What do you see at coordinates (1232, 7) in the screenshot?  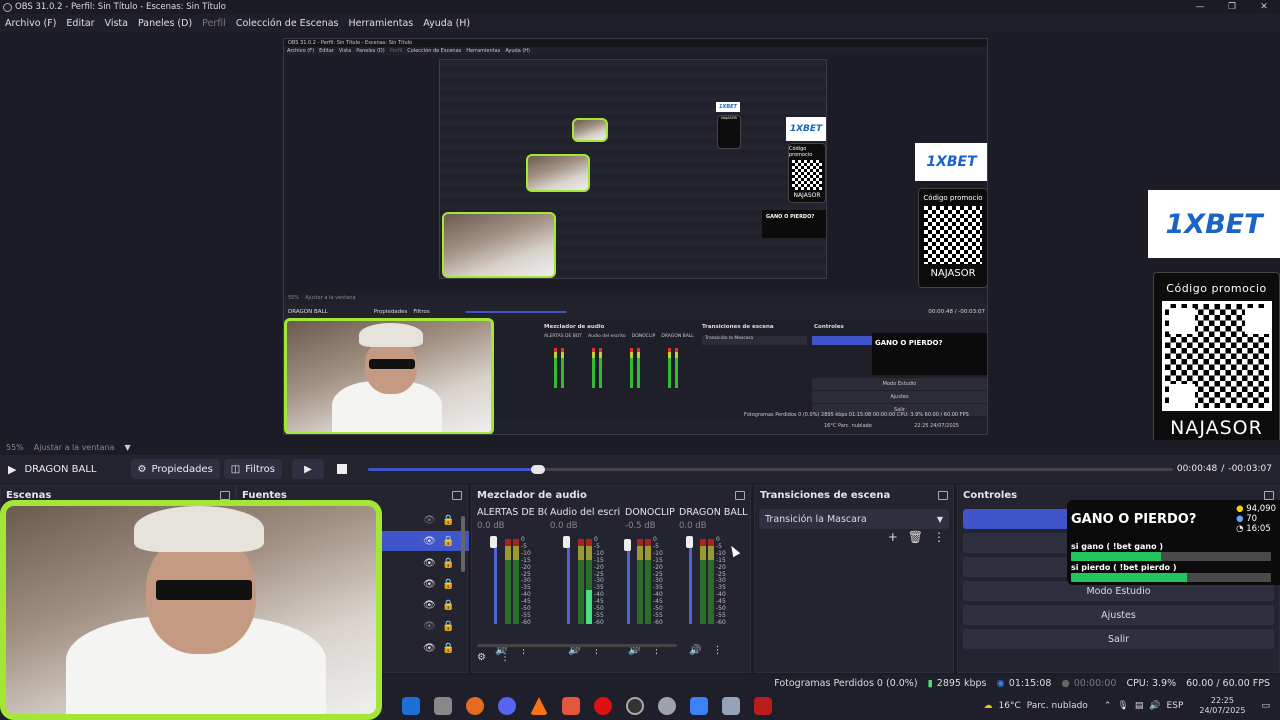 I see `maximize-button: ❐` at bounding box center [1232, 7].